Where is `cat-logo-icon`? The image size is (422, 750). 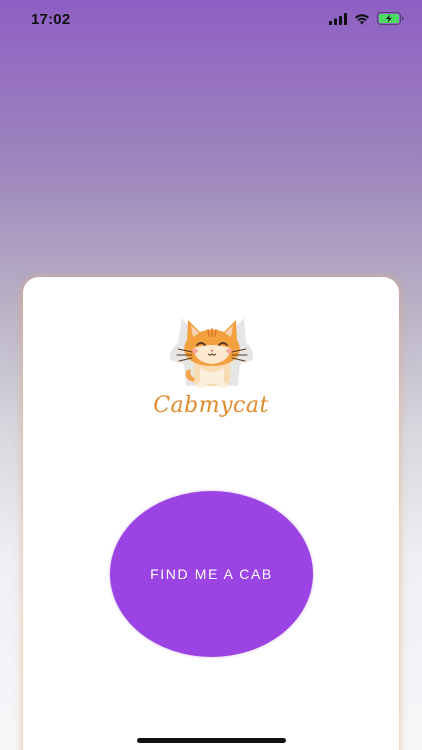
cat-logo-icon is located at coordinates (212, 353).